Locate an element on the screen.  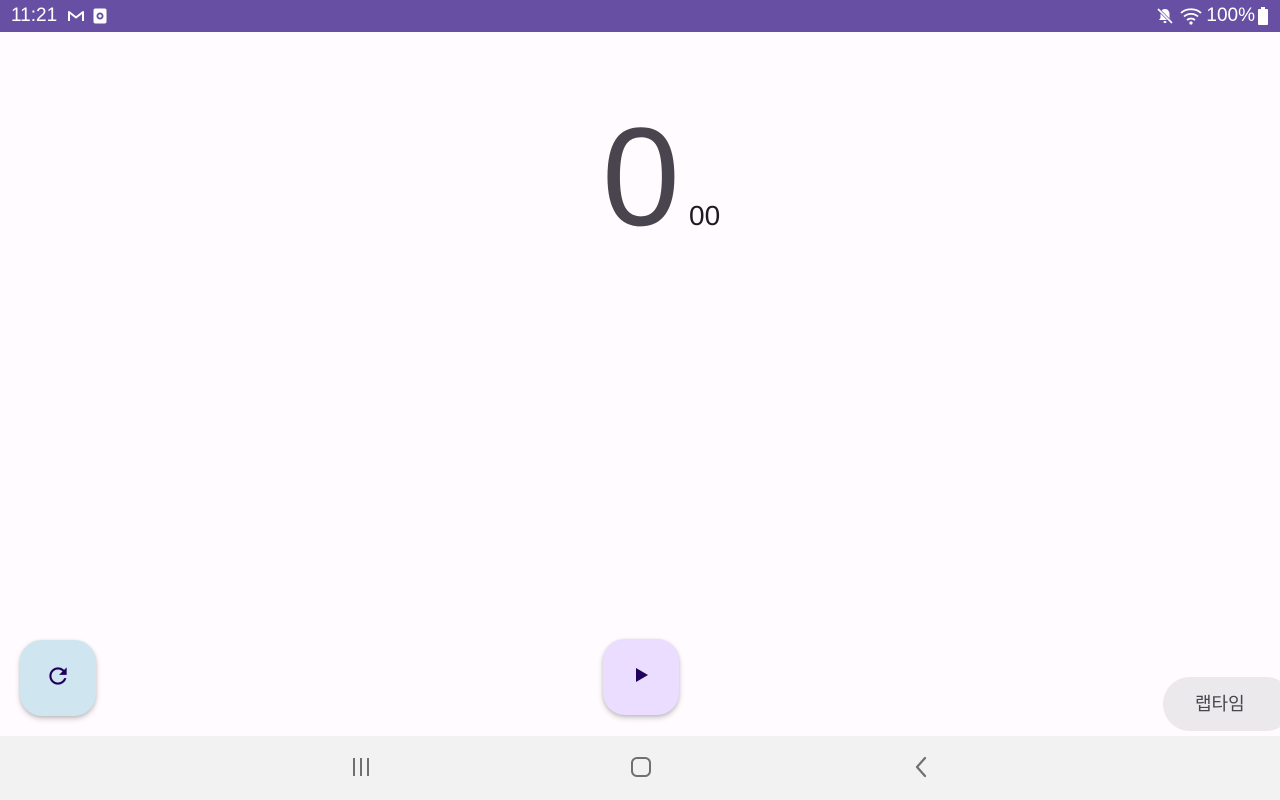
stopwatch-centiseconds: 00 is located at coordinates (705, 215).